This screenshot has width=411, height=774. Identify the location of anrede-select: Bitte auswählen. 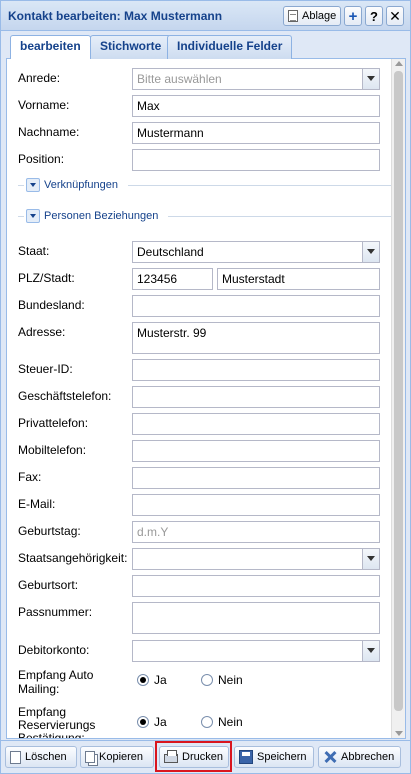
(256, 79).